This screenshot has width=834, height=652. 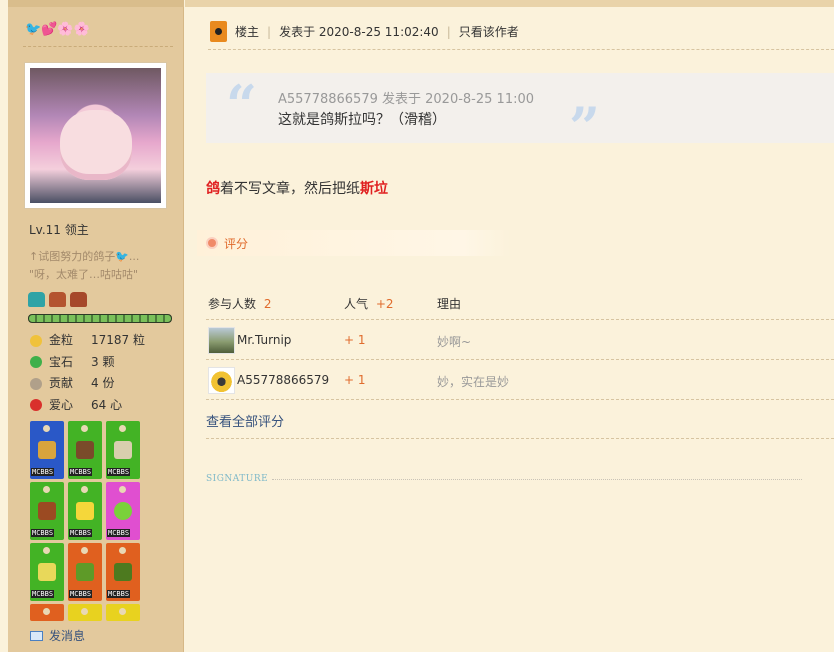 What do you see at coordinates (118, 340) in the screenshot?
I see `stat-value: 17187 粒` at bounding box center [118, 340].